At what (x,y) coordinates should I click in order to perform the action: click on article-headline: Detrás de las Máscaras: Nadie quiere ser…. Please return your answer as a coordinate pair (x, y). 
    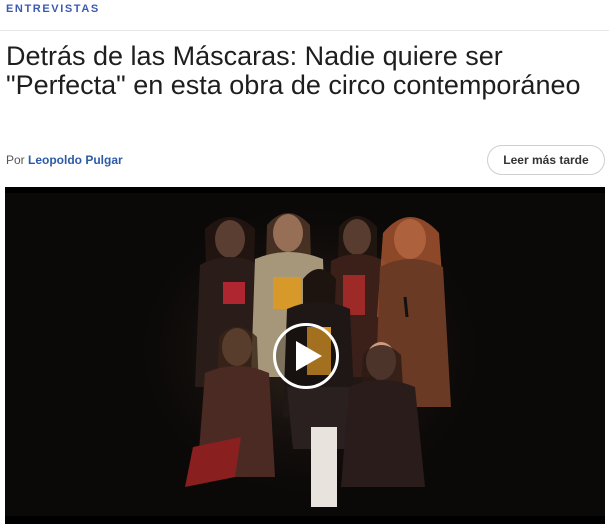
    Looking at the image, I should click on (293, 70).